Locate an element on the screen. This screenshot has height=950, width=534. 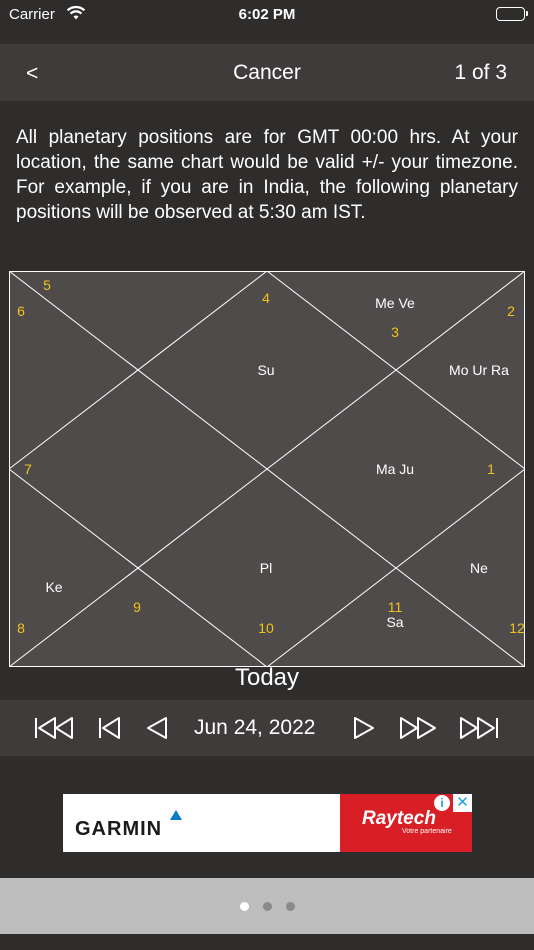
page-count: 1 of 3 is located at coordinates (480, 72).